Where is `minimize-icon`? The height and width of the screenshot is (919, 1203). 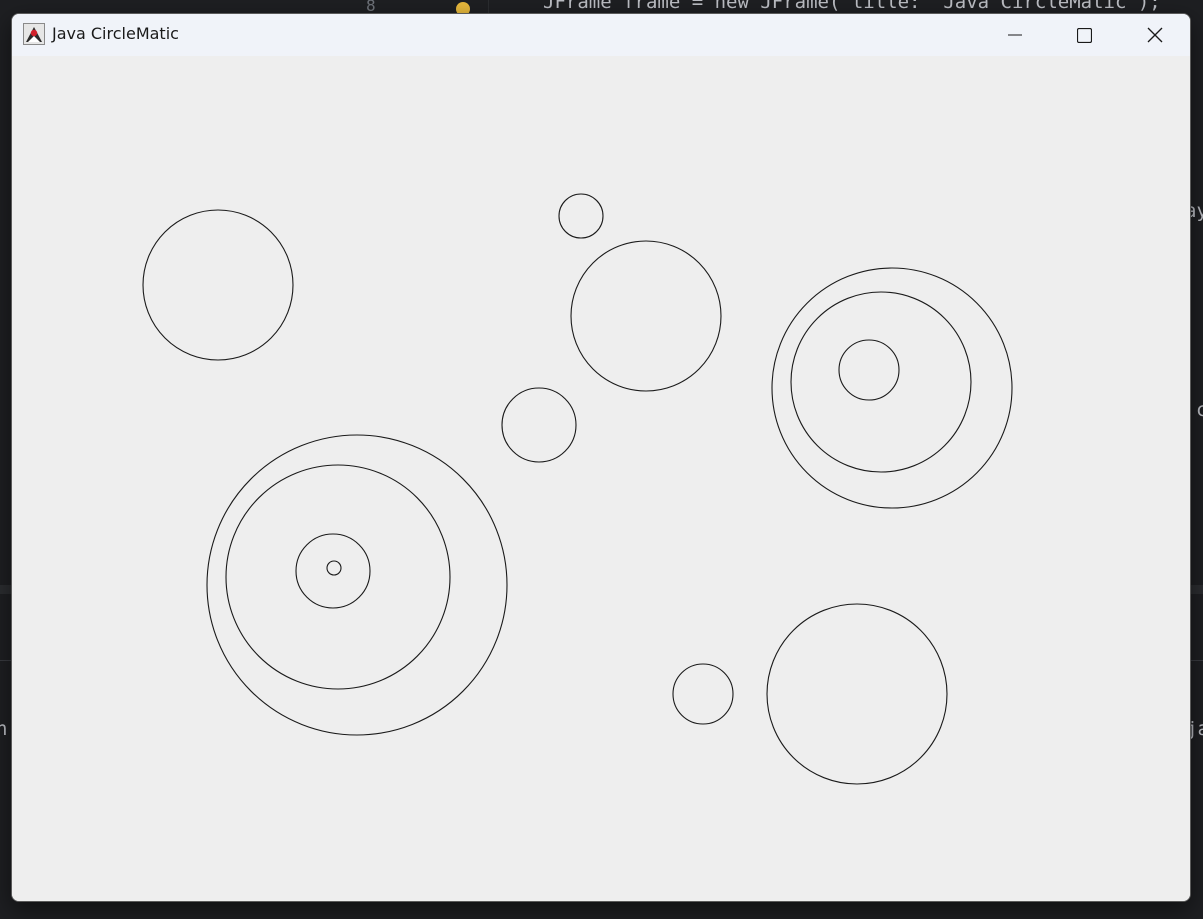 minimize-icon is located at coordinates (1015, 35).